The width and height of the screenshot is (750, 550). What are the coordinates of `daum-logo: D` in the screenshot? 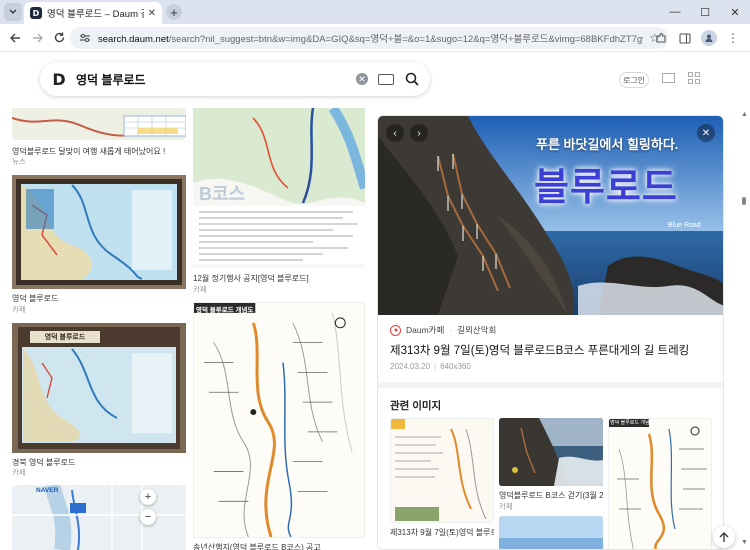 It's located at (59, 79).